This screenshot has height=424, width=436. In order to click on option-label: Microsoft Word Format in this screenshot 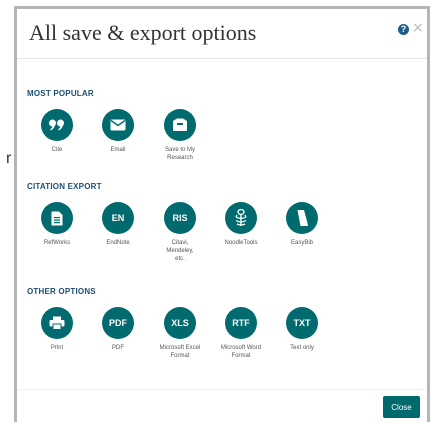, I will do `click(241, 352)`.